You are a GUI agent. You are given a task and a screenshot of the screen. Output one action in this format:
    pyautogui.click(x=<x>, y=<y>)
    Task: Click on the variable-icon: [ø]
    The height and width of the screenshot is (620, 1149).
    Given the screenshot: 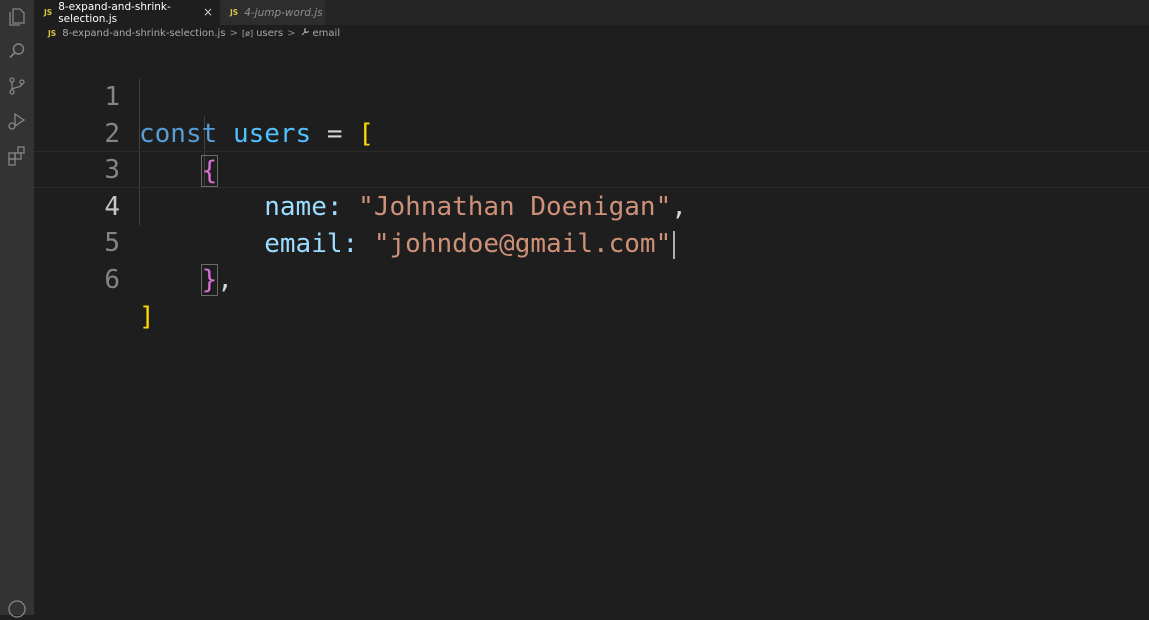 What is the action you would take?
    pyautogui.click(x=247, y=33)
    